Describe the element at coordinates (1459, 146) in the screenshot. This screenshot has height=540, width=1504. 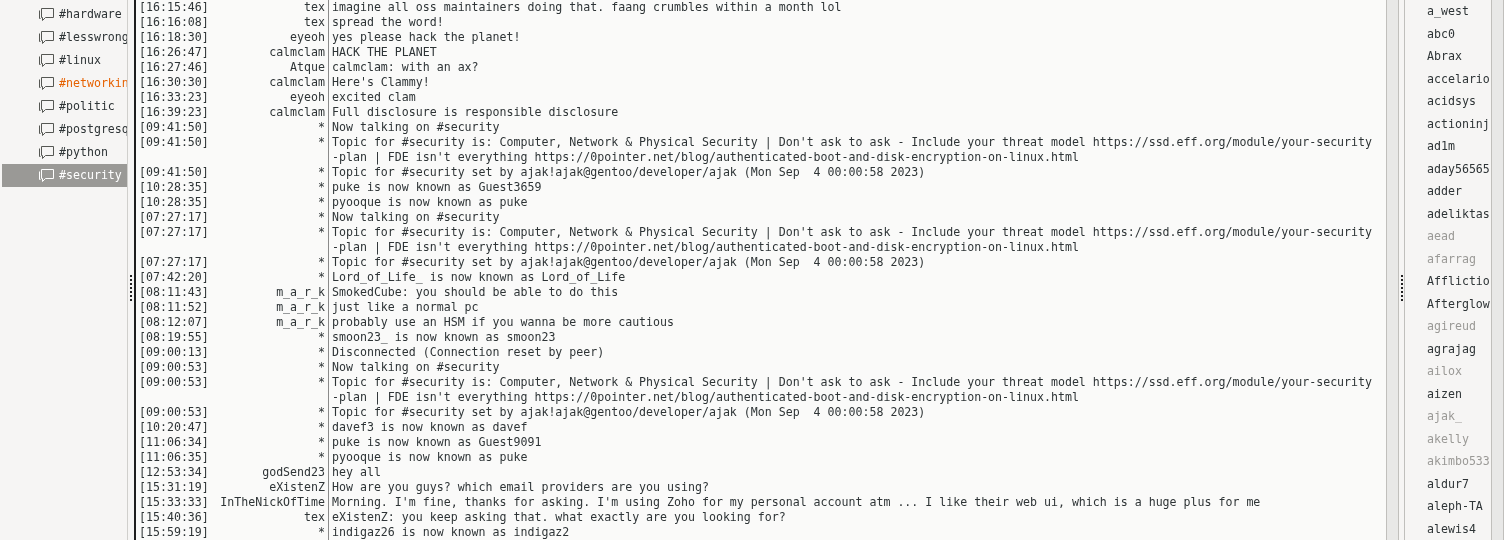
I see `user-item: ad1m` at that location.